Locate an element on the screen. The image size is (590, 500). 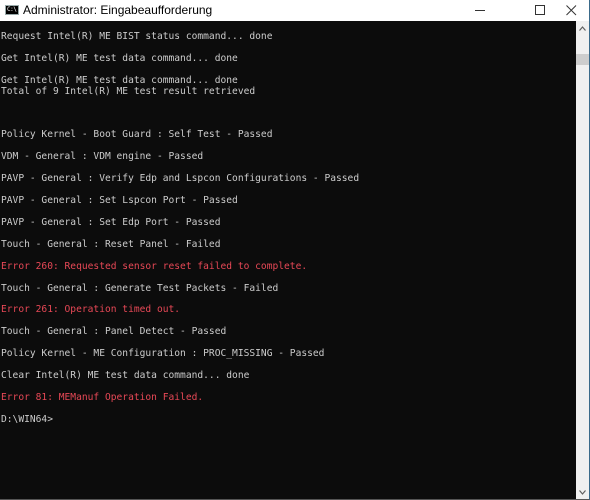
chevron-down-icon is located at coordinates (582, 492).